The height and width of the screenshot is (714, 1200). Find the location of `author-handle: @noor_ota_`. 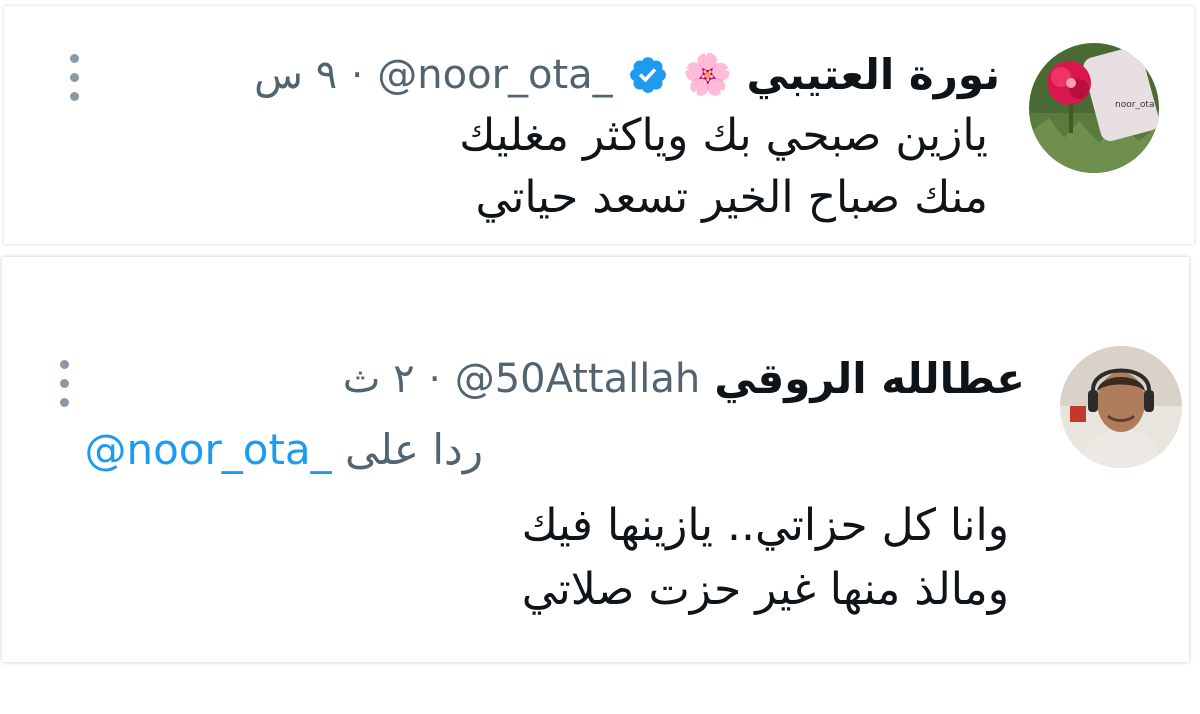

author-handle: @noor_ota_ is located at coordinates (494, 75).